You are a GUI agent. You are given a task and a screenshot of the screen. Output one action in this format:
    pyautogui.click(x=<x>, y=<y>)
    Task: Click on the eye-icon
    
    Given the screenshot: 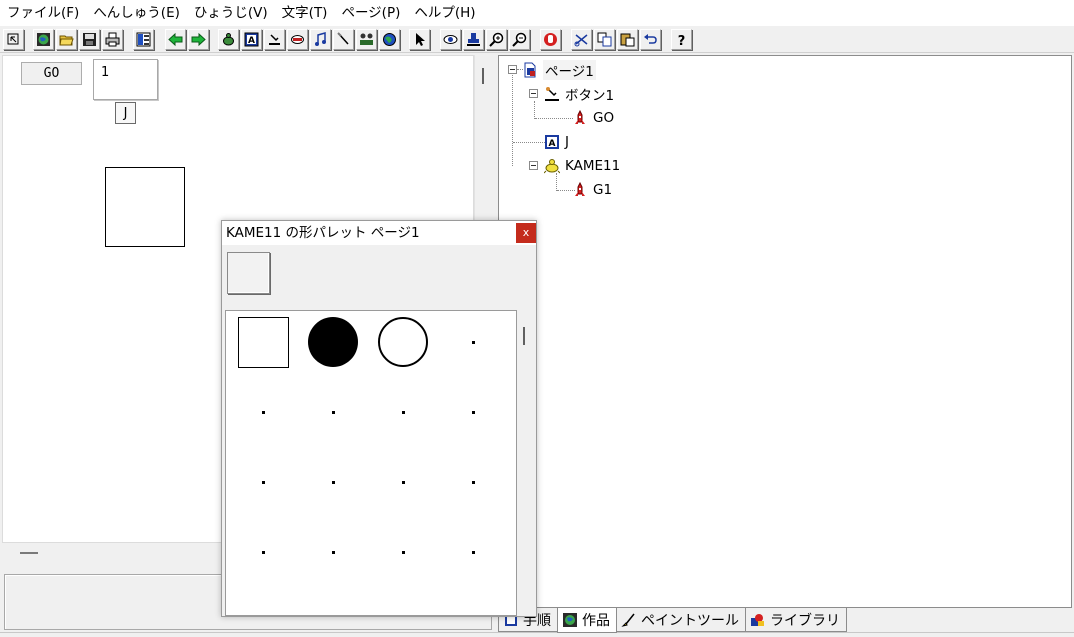 What is the action you would take?
    pyautogui.click(x=450, y=39)
    